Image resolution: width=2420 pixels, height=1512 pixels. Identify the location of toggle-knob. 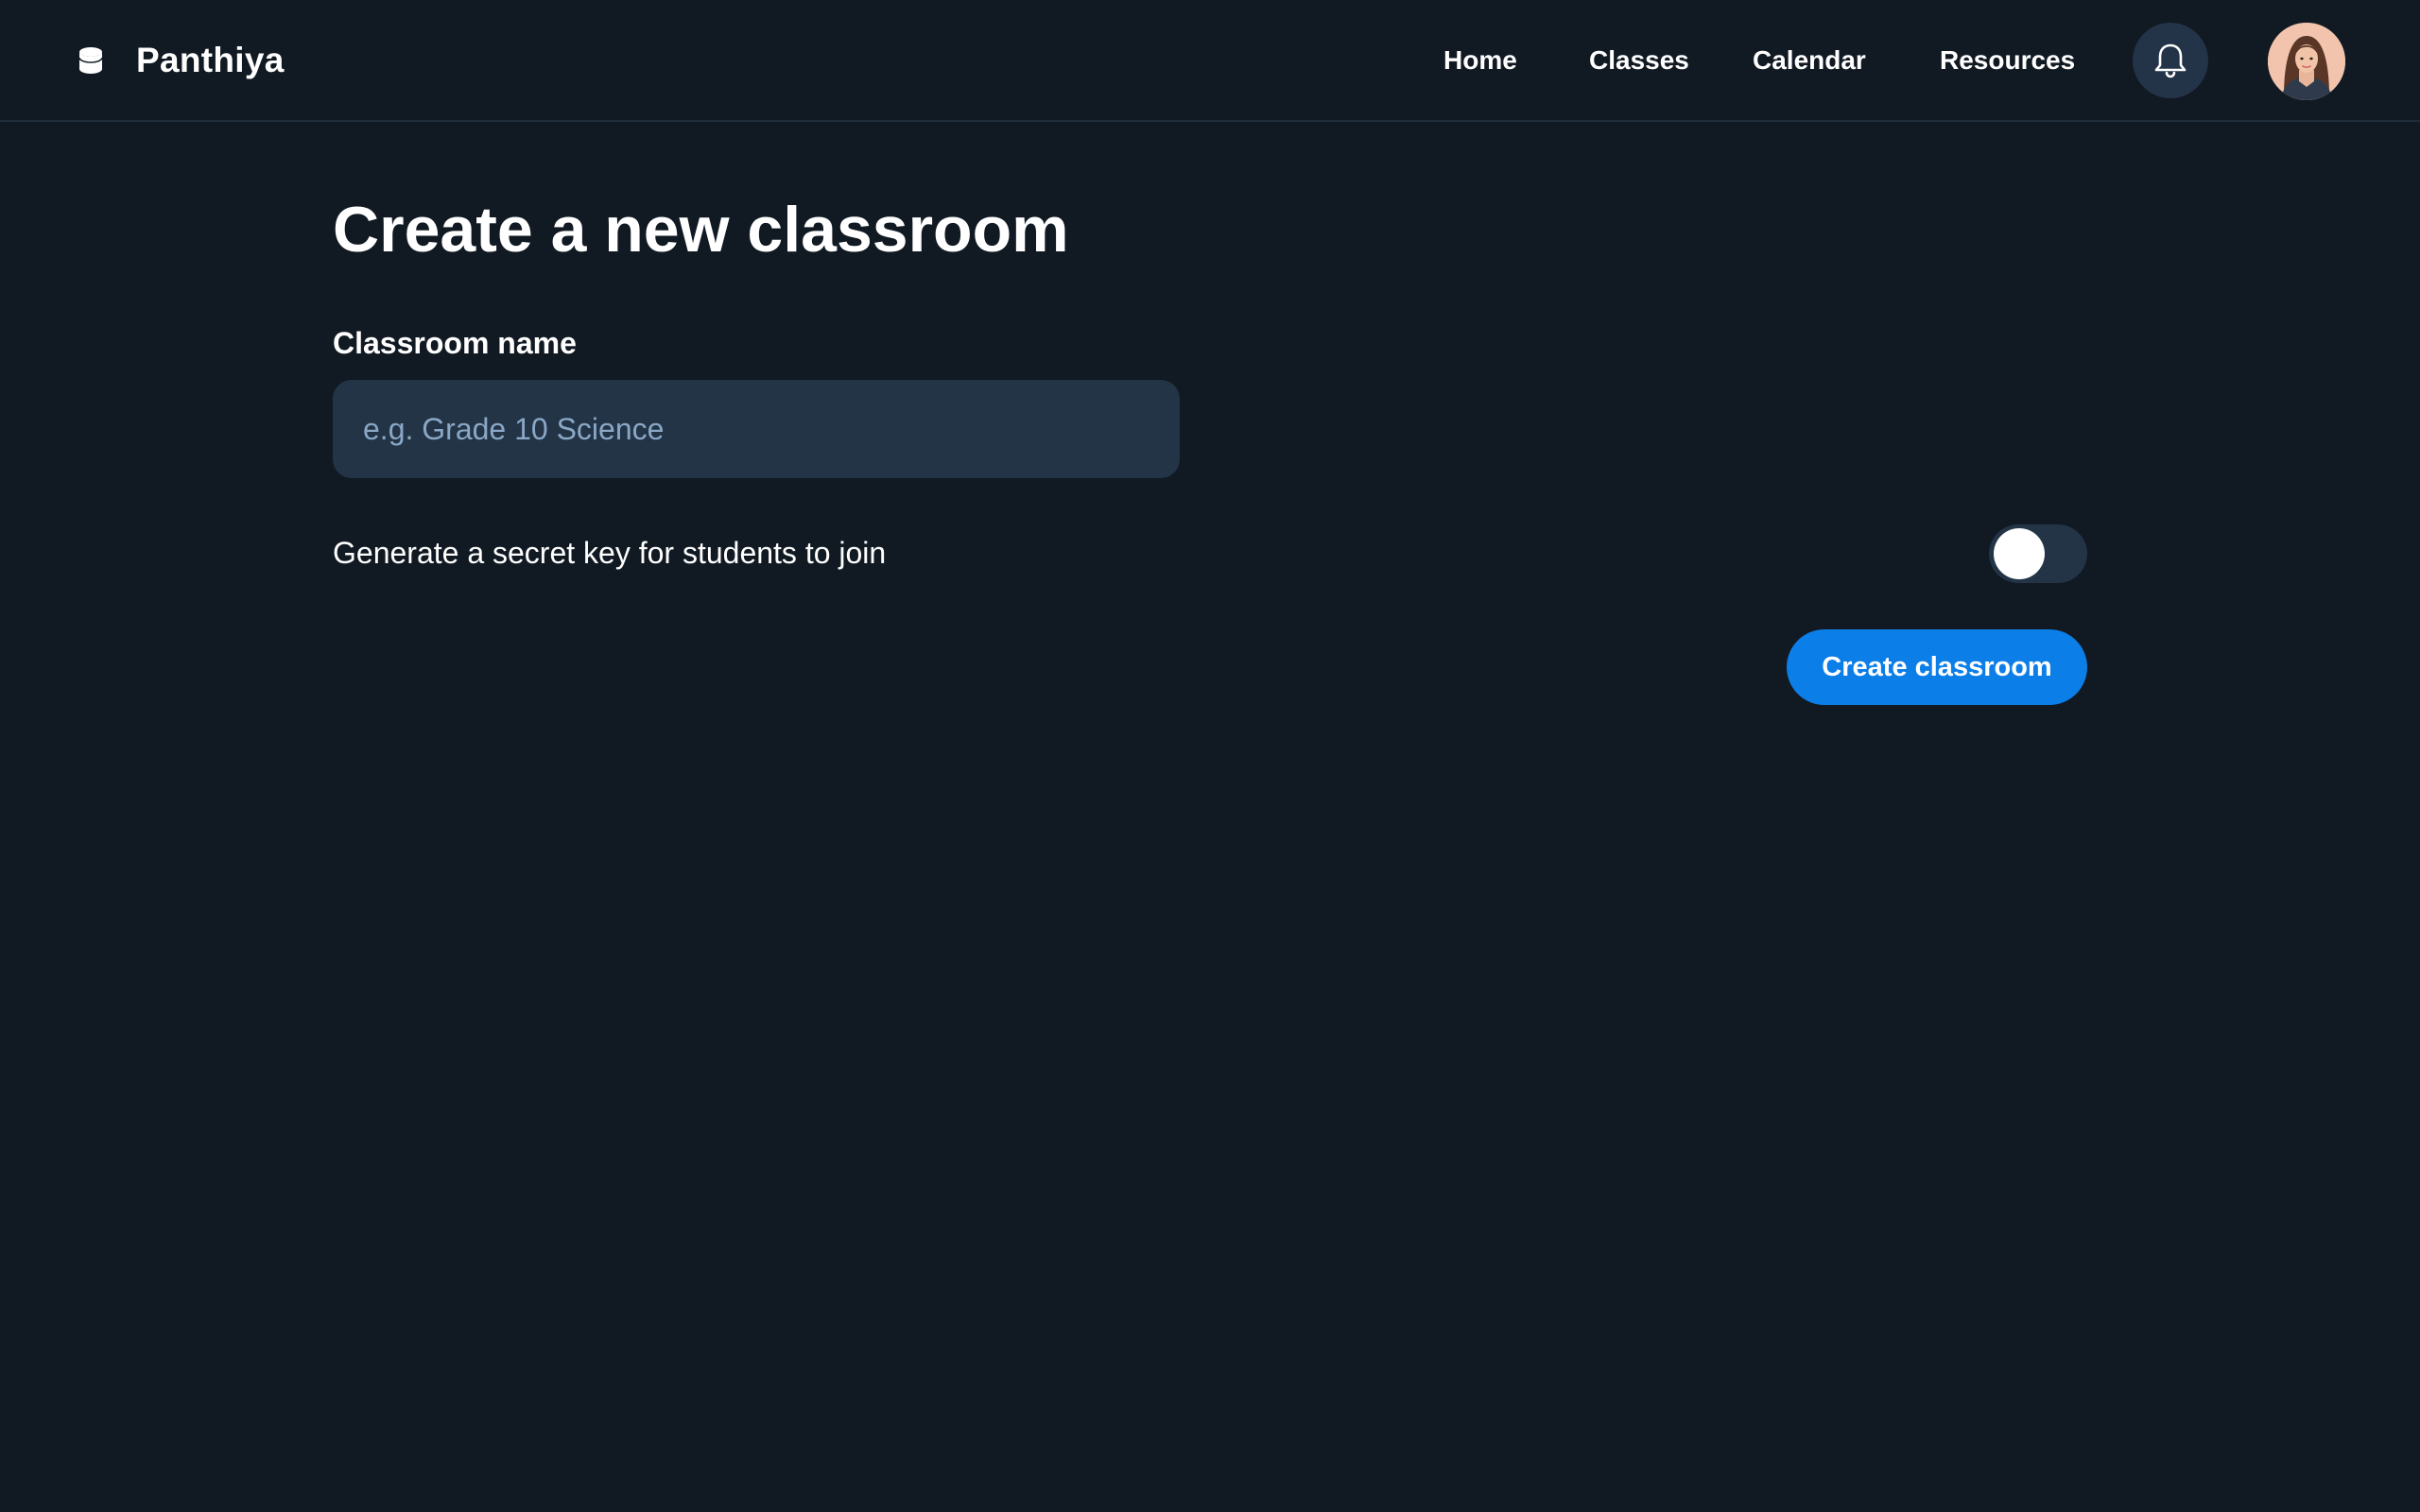
(2019, 553).